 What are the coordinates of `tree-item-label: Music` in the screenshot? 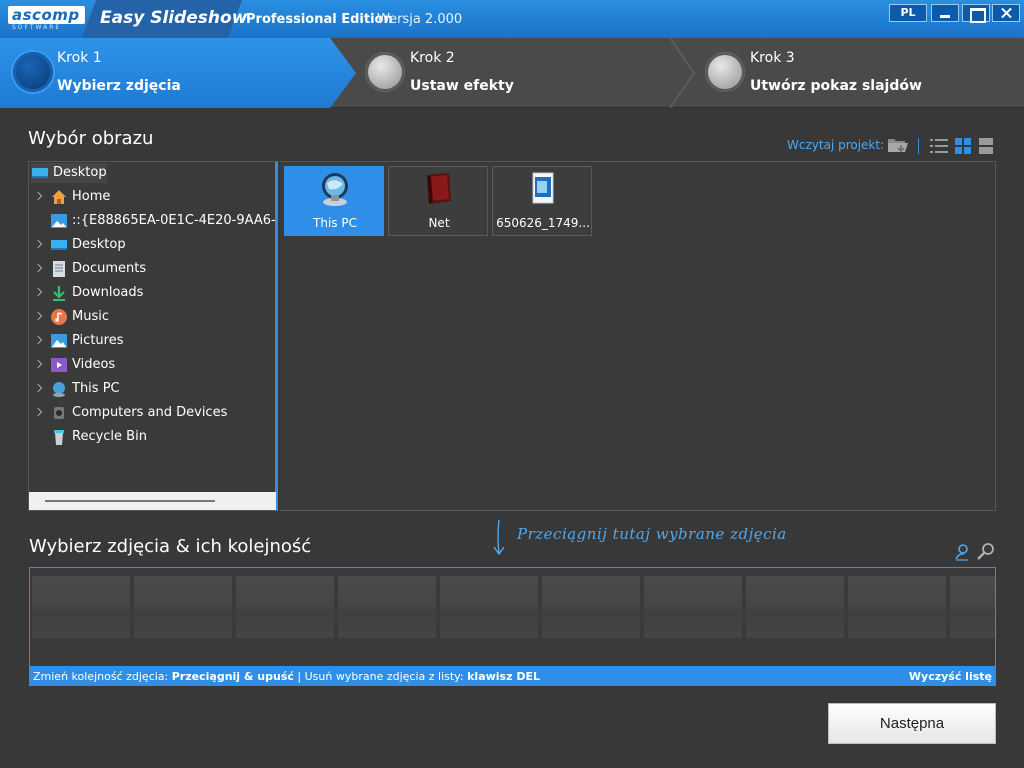 It's located at (90, 316).